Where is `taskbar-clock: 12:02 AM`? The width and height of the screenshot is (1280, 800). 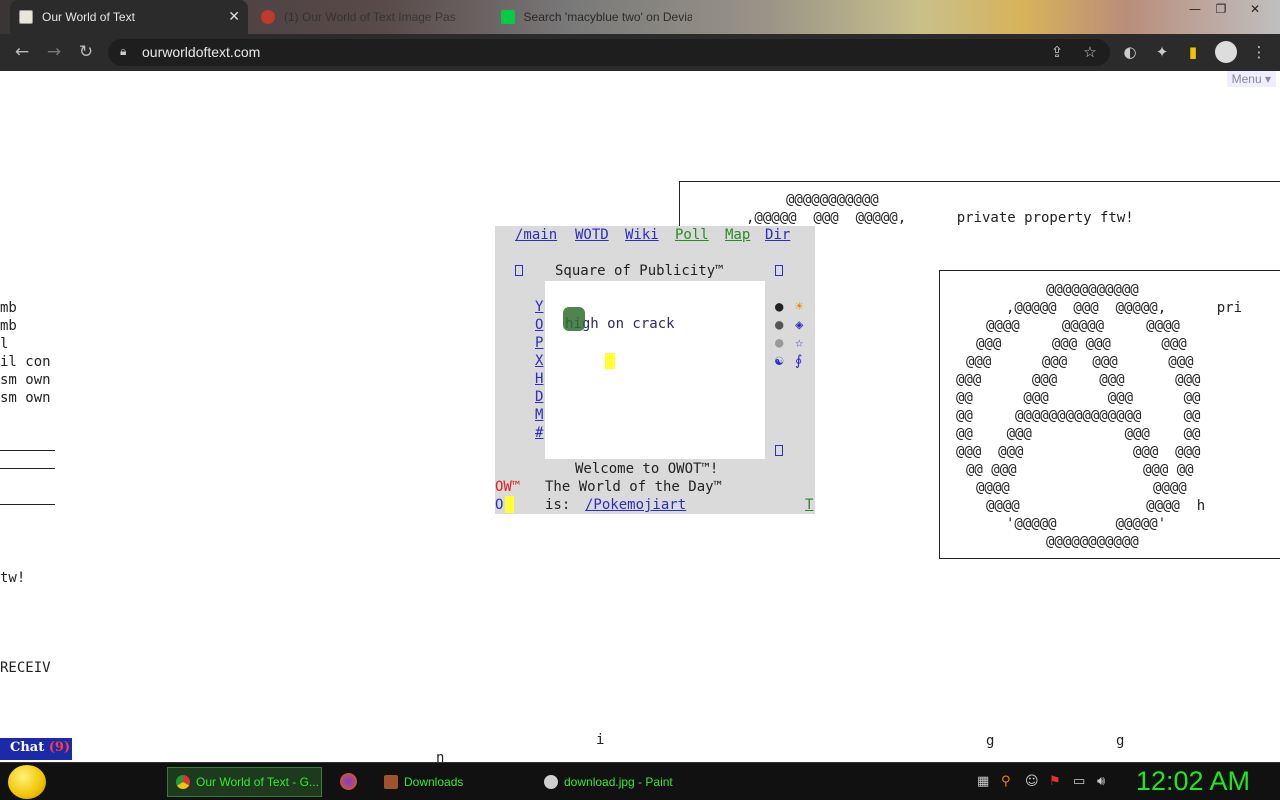
taskbar-clock: 12:02 AM is located at coordinates (1193, 781).